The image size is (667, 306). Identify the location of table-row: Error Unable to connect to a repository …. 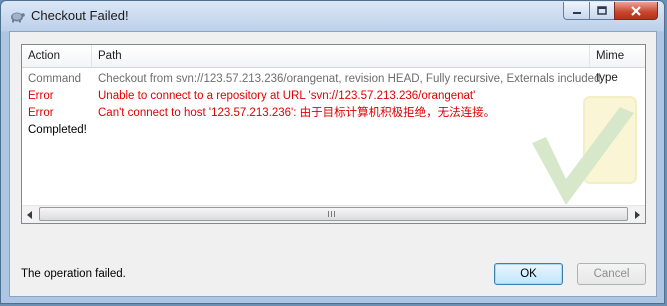
(333, 96).